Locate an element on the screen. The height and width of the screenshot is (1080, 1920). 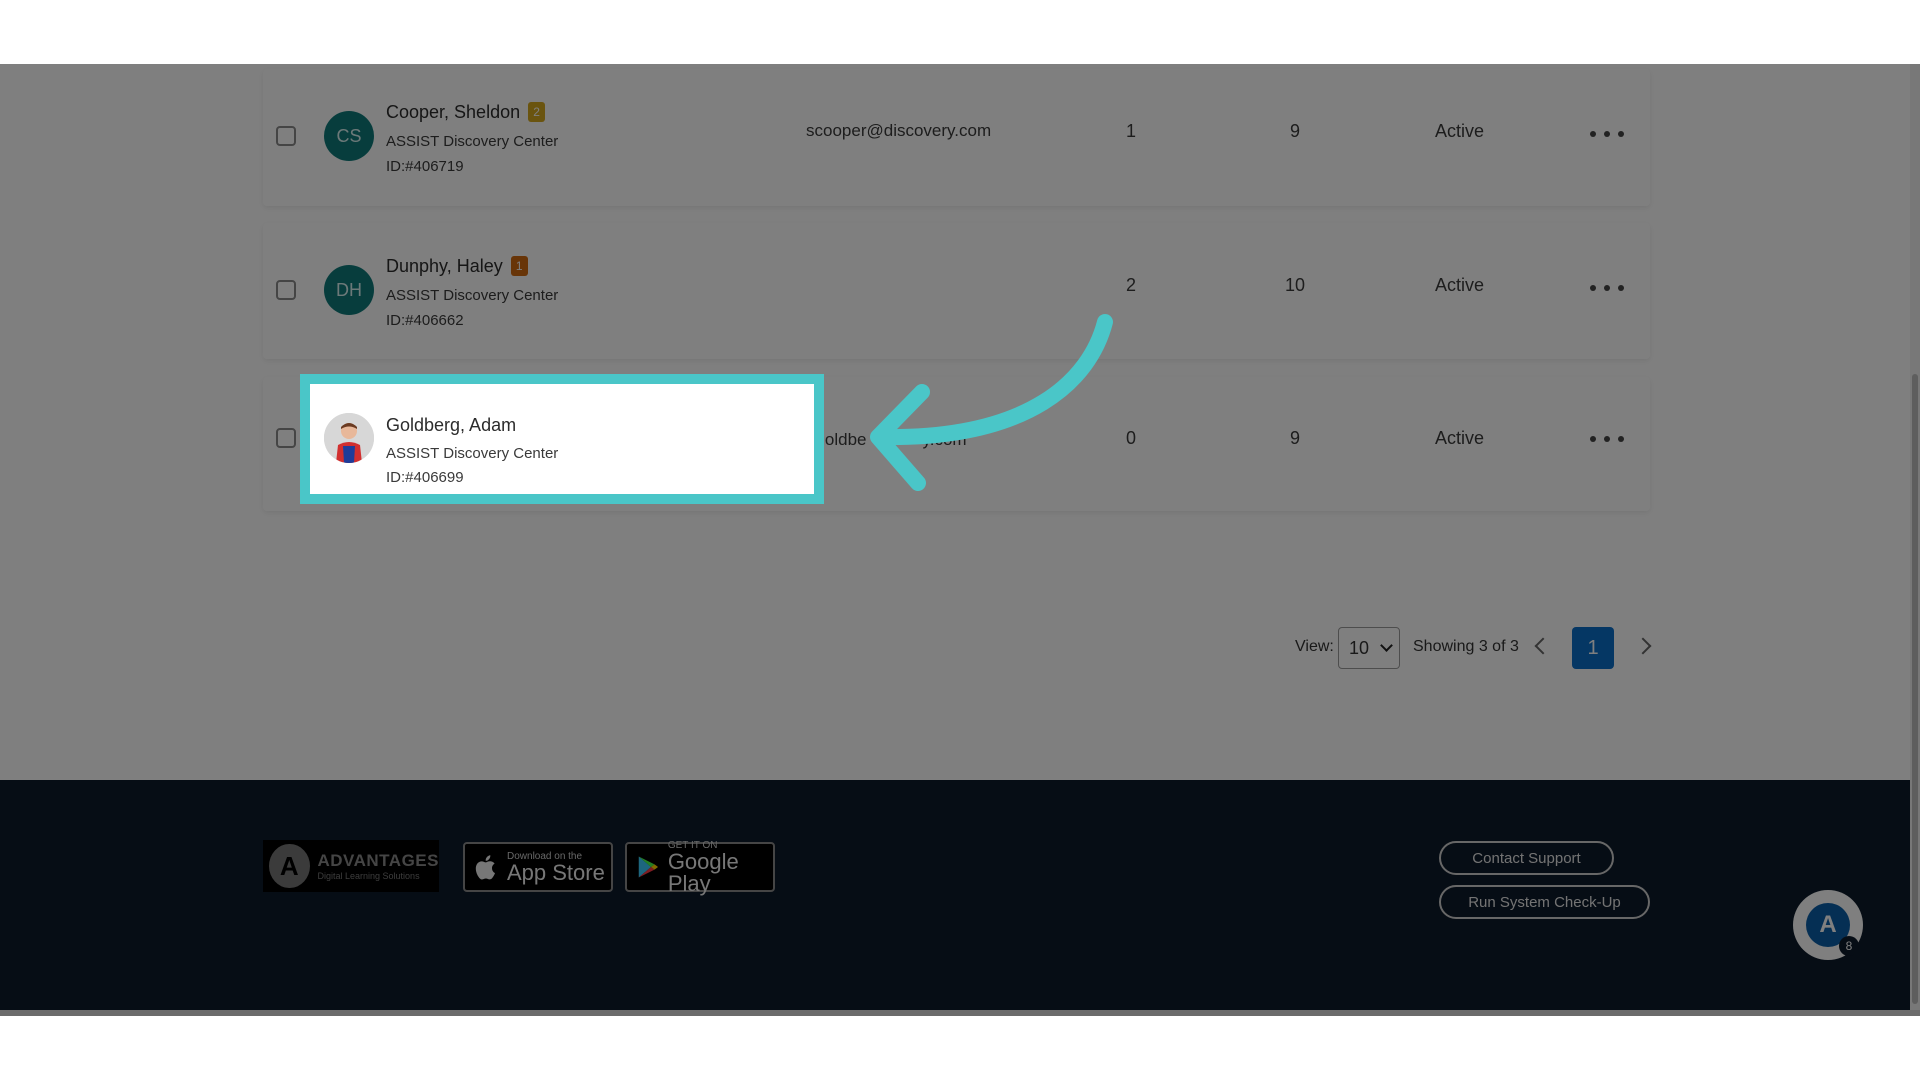
page-bottom-area is located at coordinates (960, 1048).